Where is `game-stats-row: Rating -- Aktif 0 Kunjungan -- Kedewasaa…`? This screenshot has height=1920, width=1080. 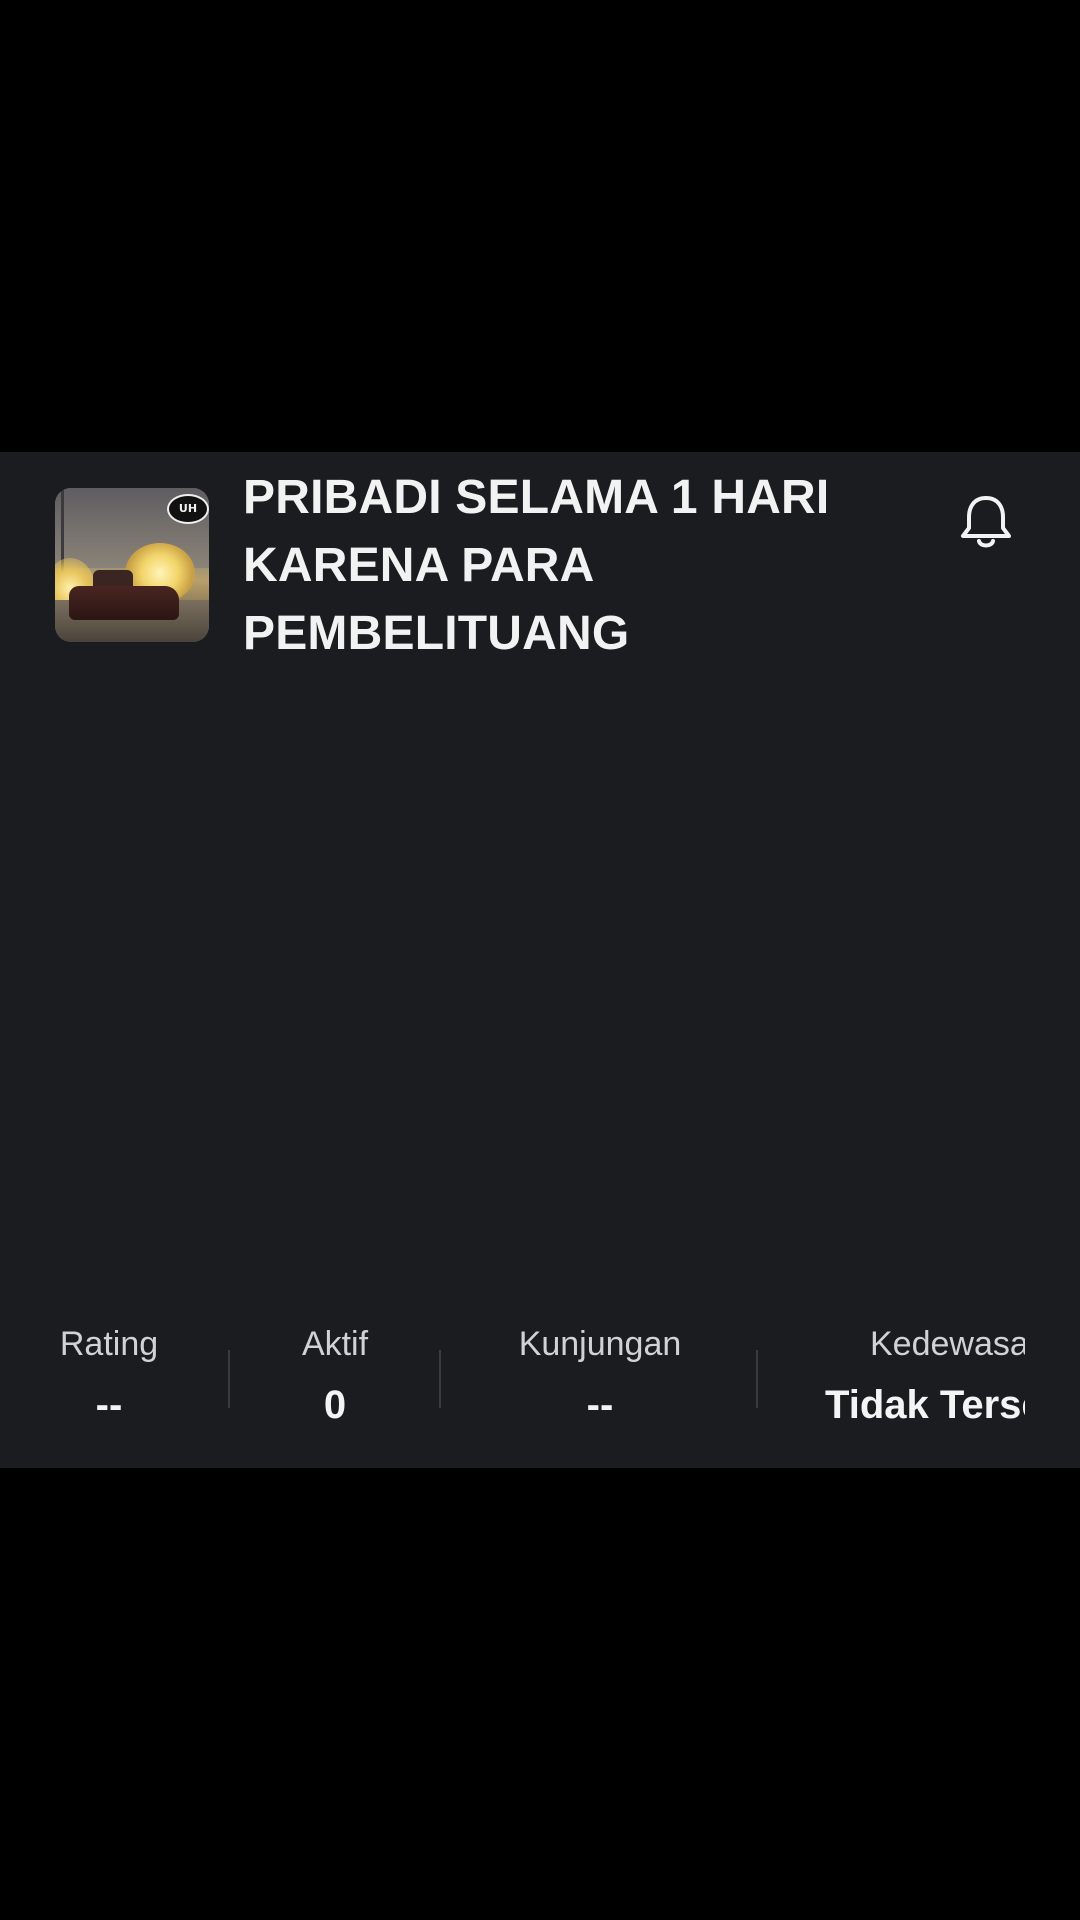 game-stats-row: Rating -- Aktif 0 Kunjungan -- Kedewasaa… is located at coordinates (540, 1380).